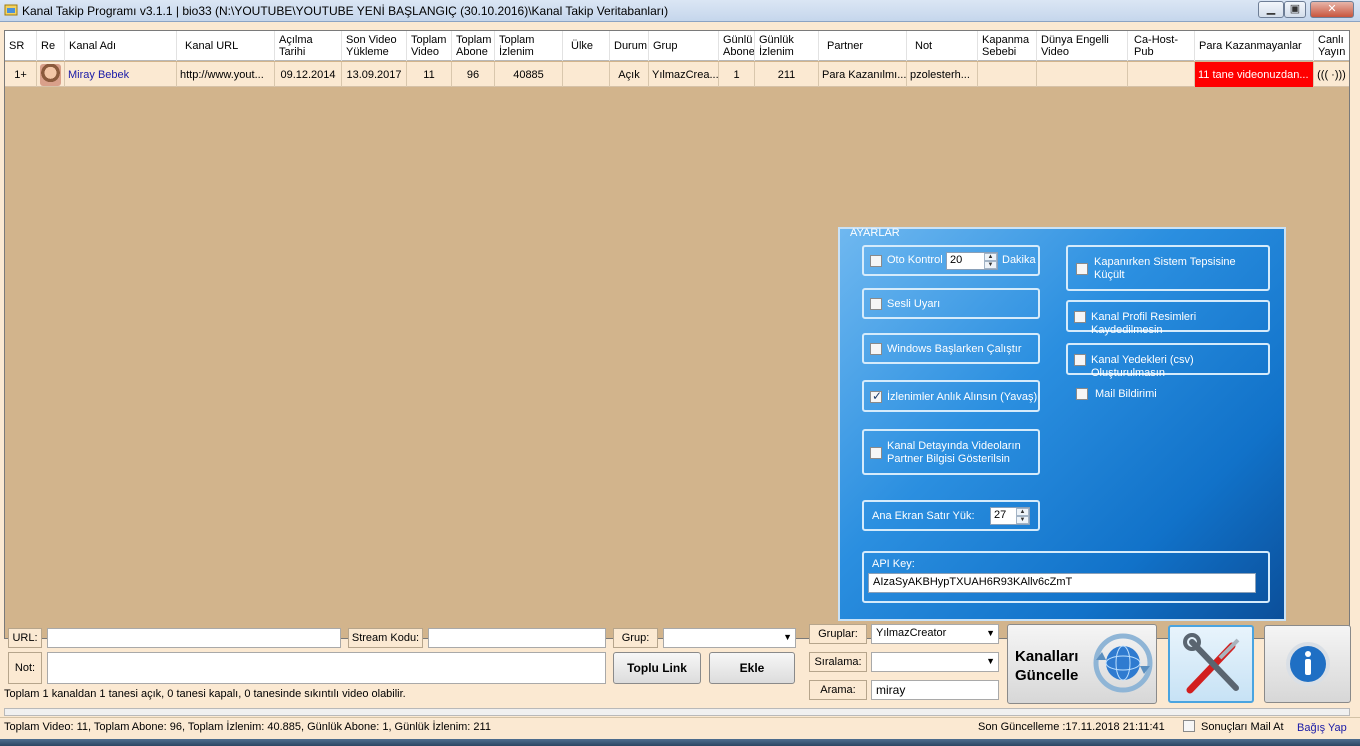  What do you see at coordinates (1161, 74) in the screenshot?
I see `cell-ca-host-pub` at bounding box center [1161, 74].